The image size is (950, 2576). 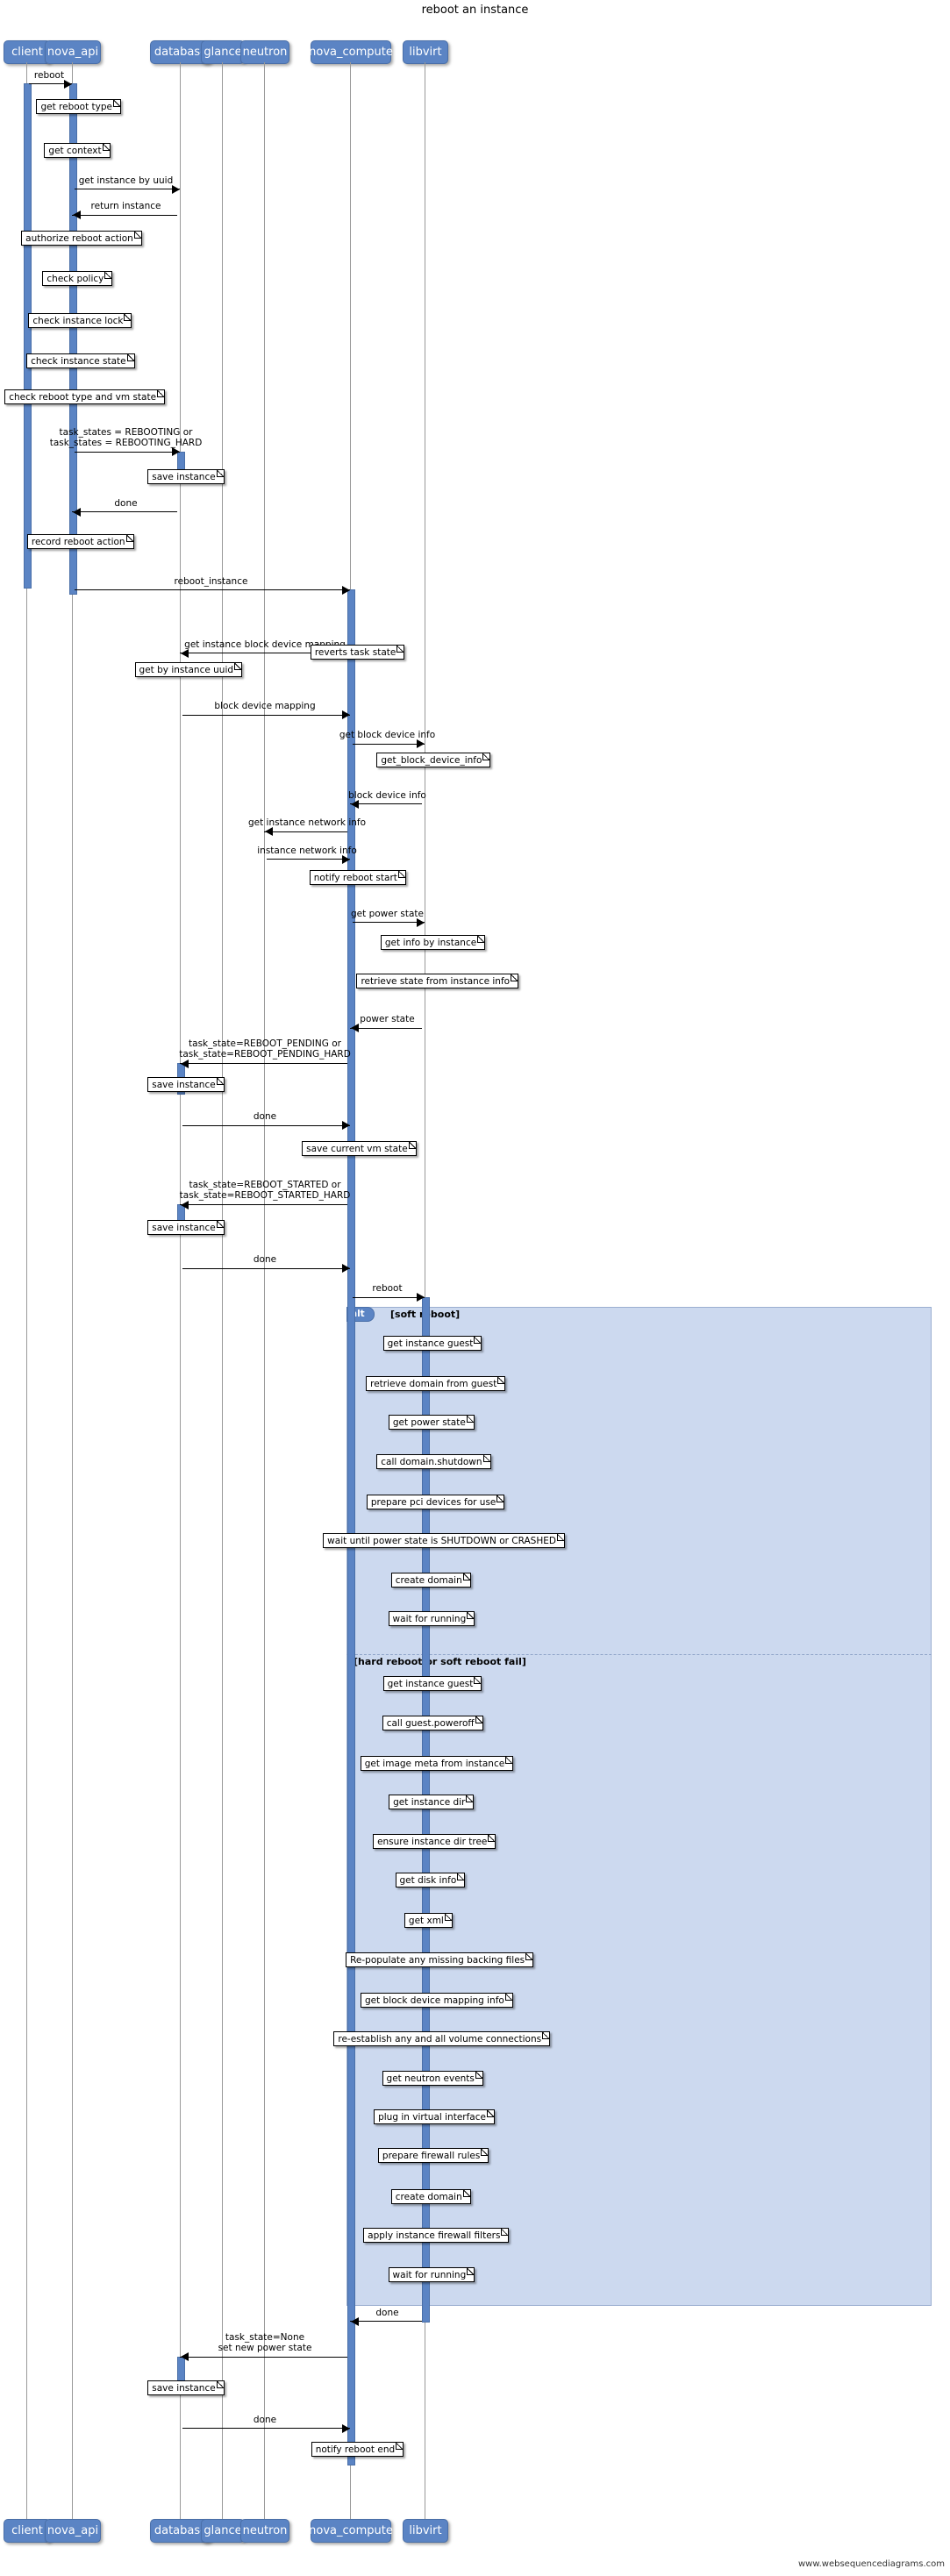 I want to click on participant-glance-bottom: glance, so click(x=223, y=2531).